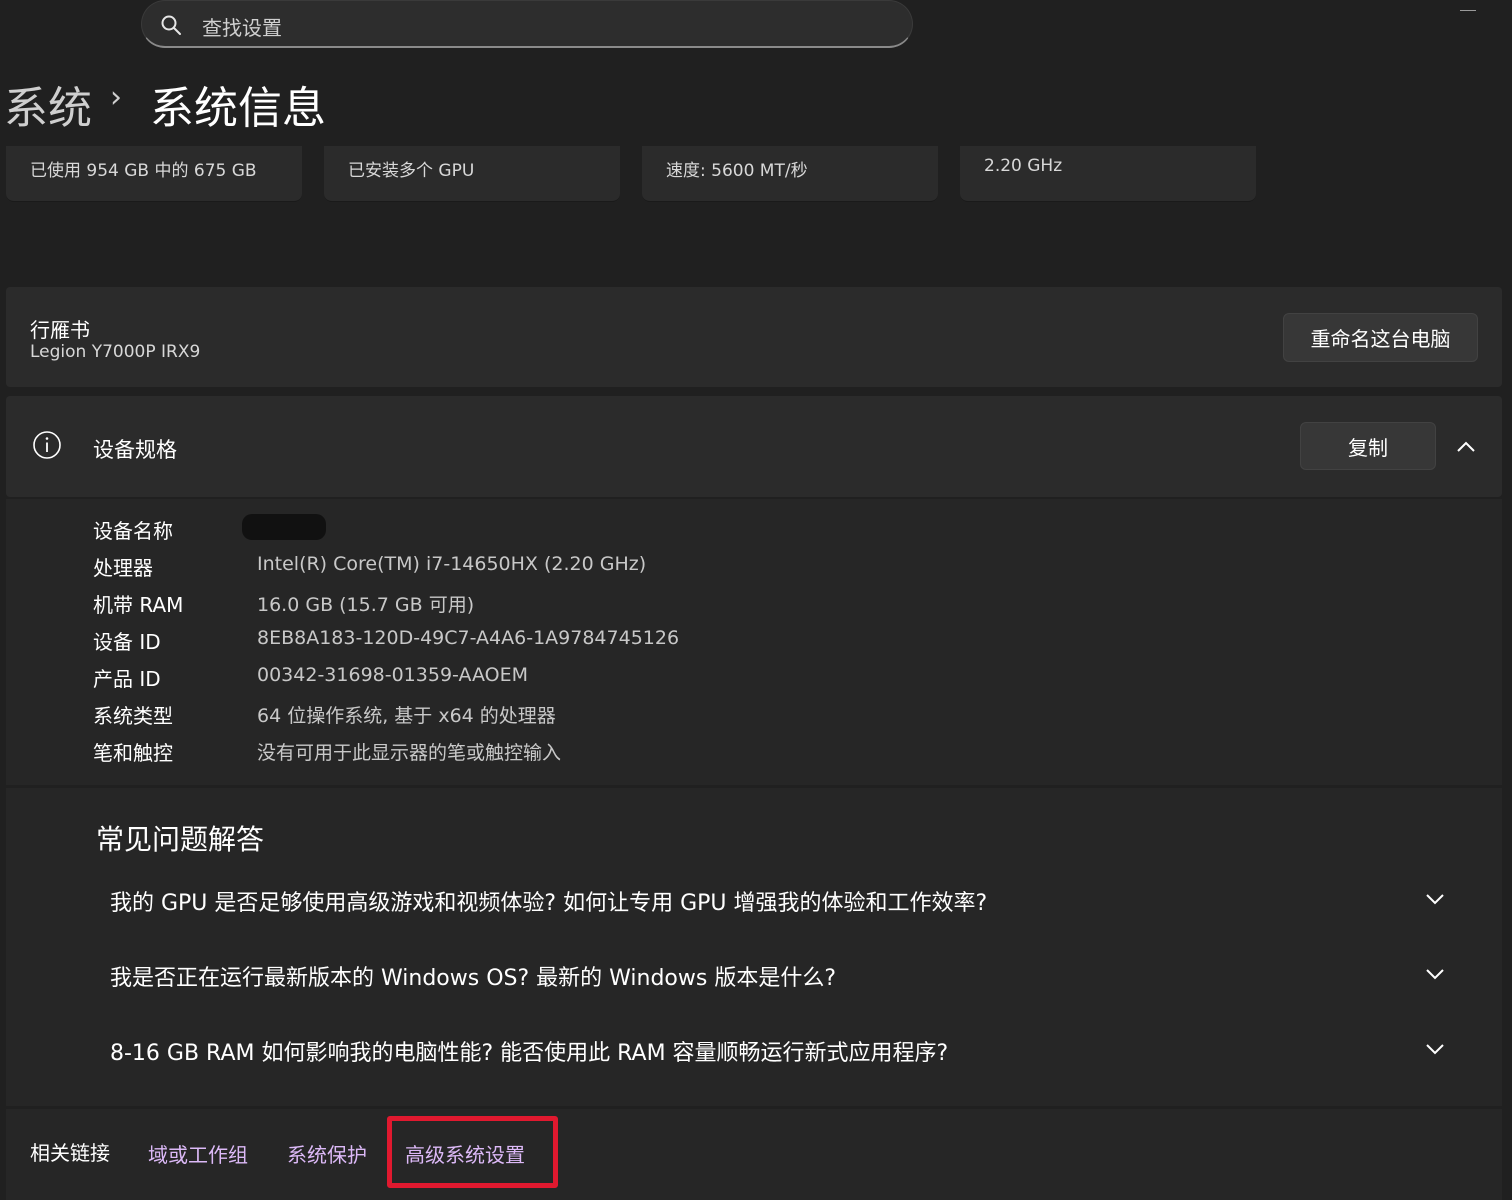  Describe the element at coordinates (180, 839) in the screenshot. I see `faq-title: 常见问题解答` at that location.